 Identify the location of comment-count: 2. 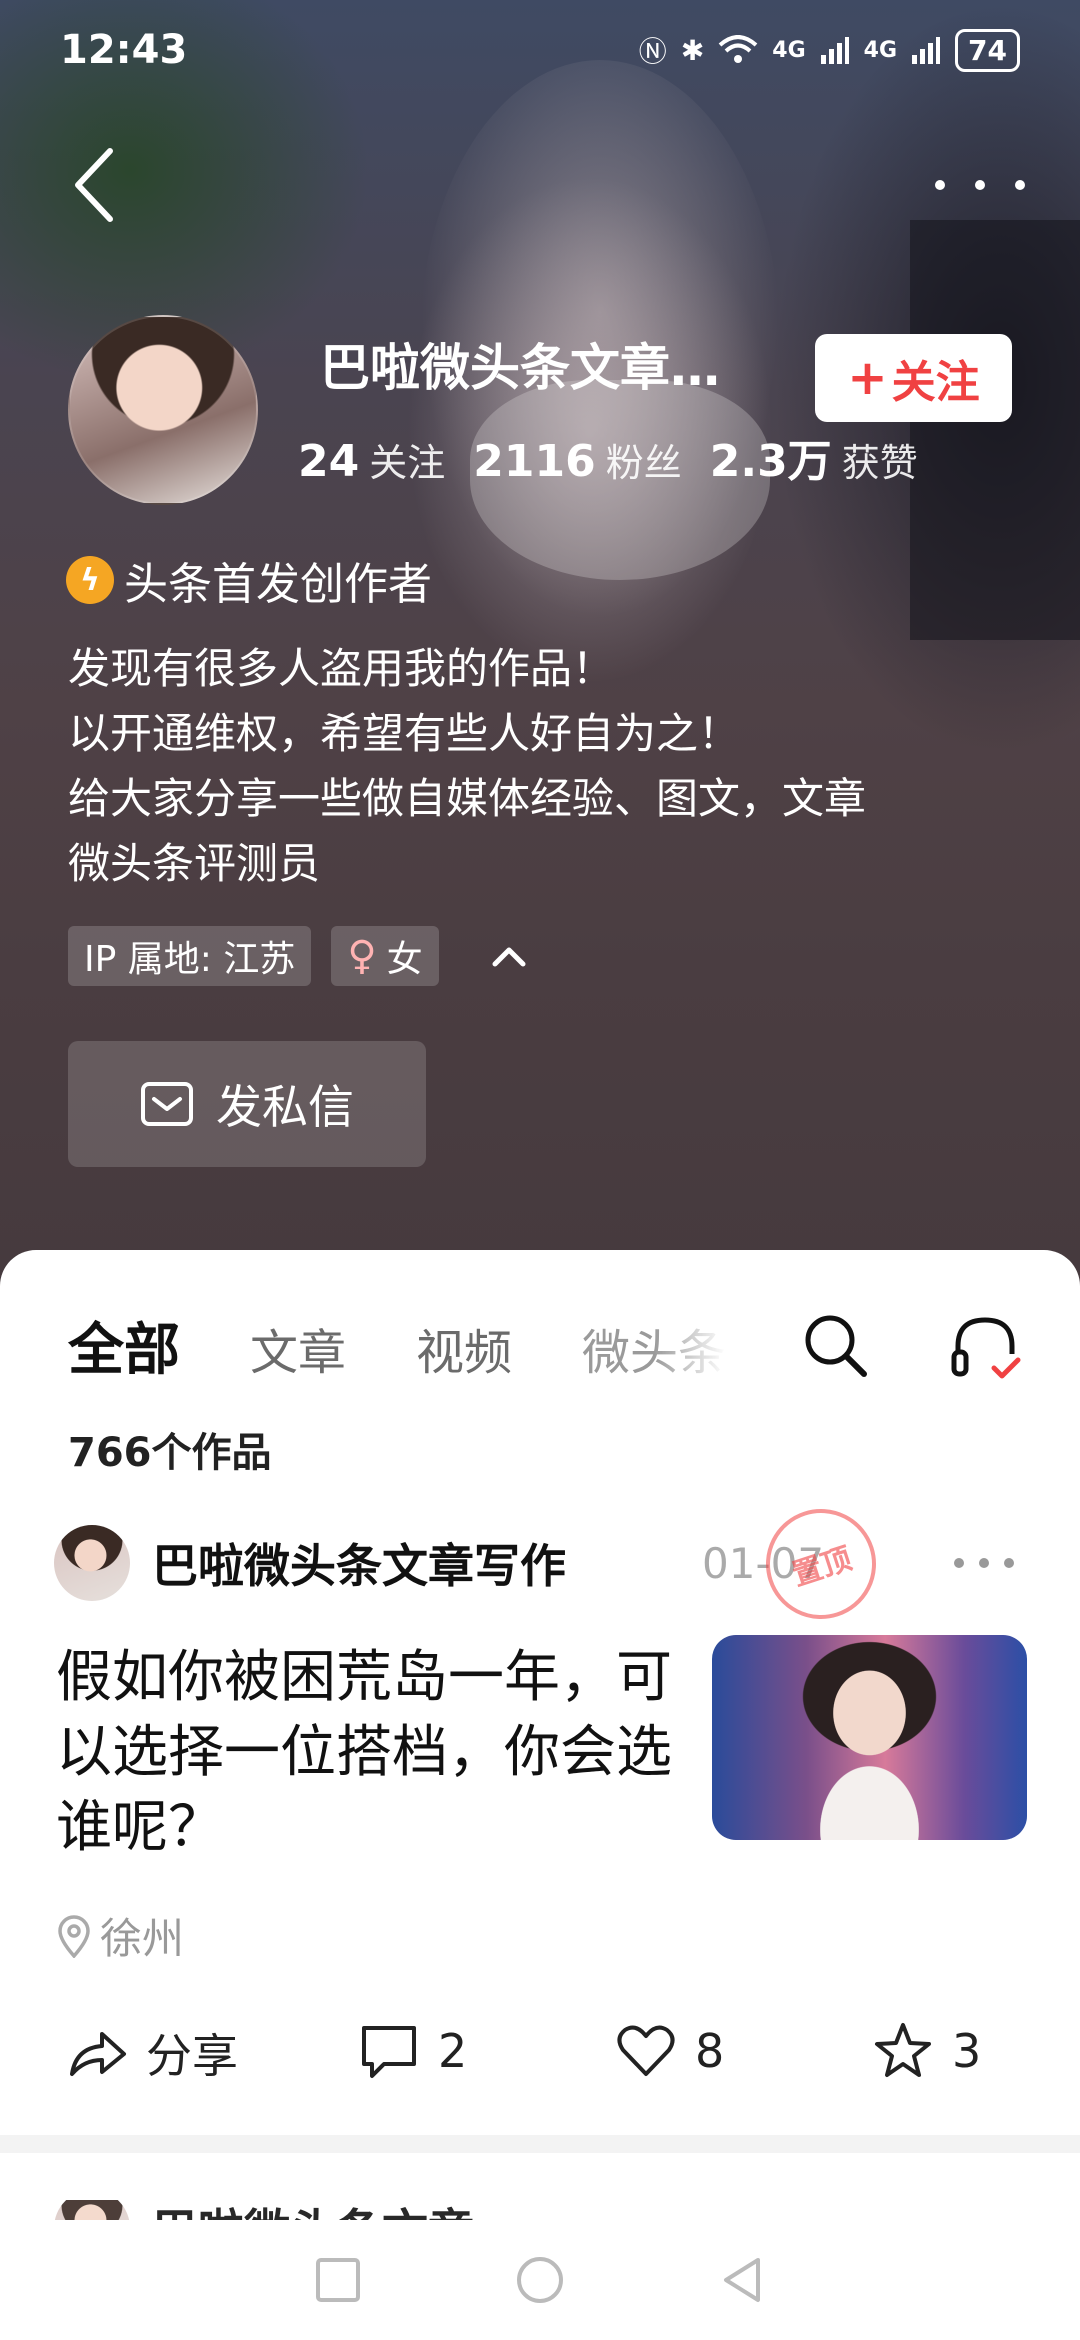
(453, 2051).